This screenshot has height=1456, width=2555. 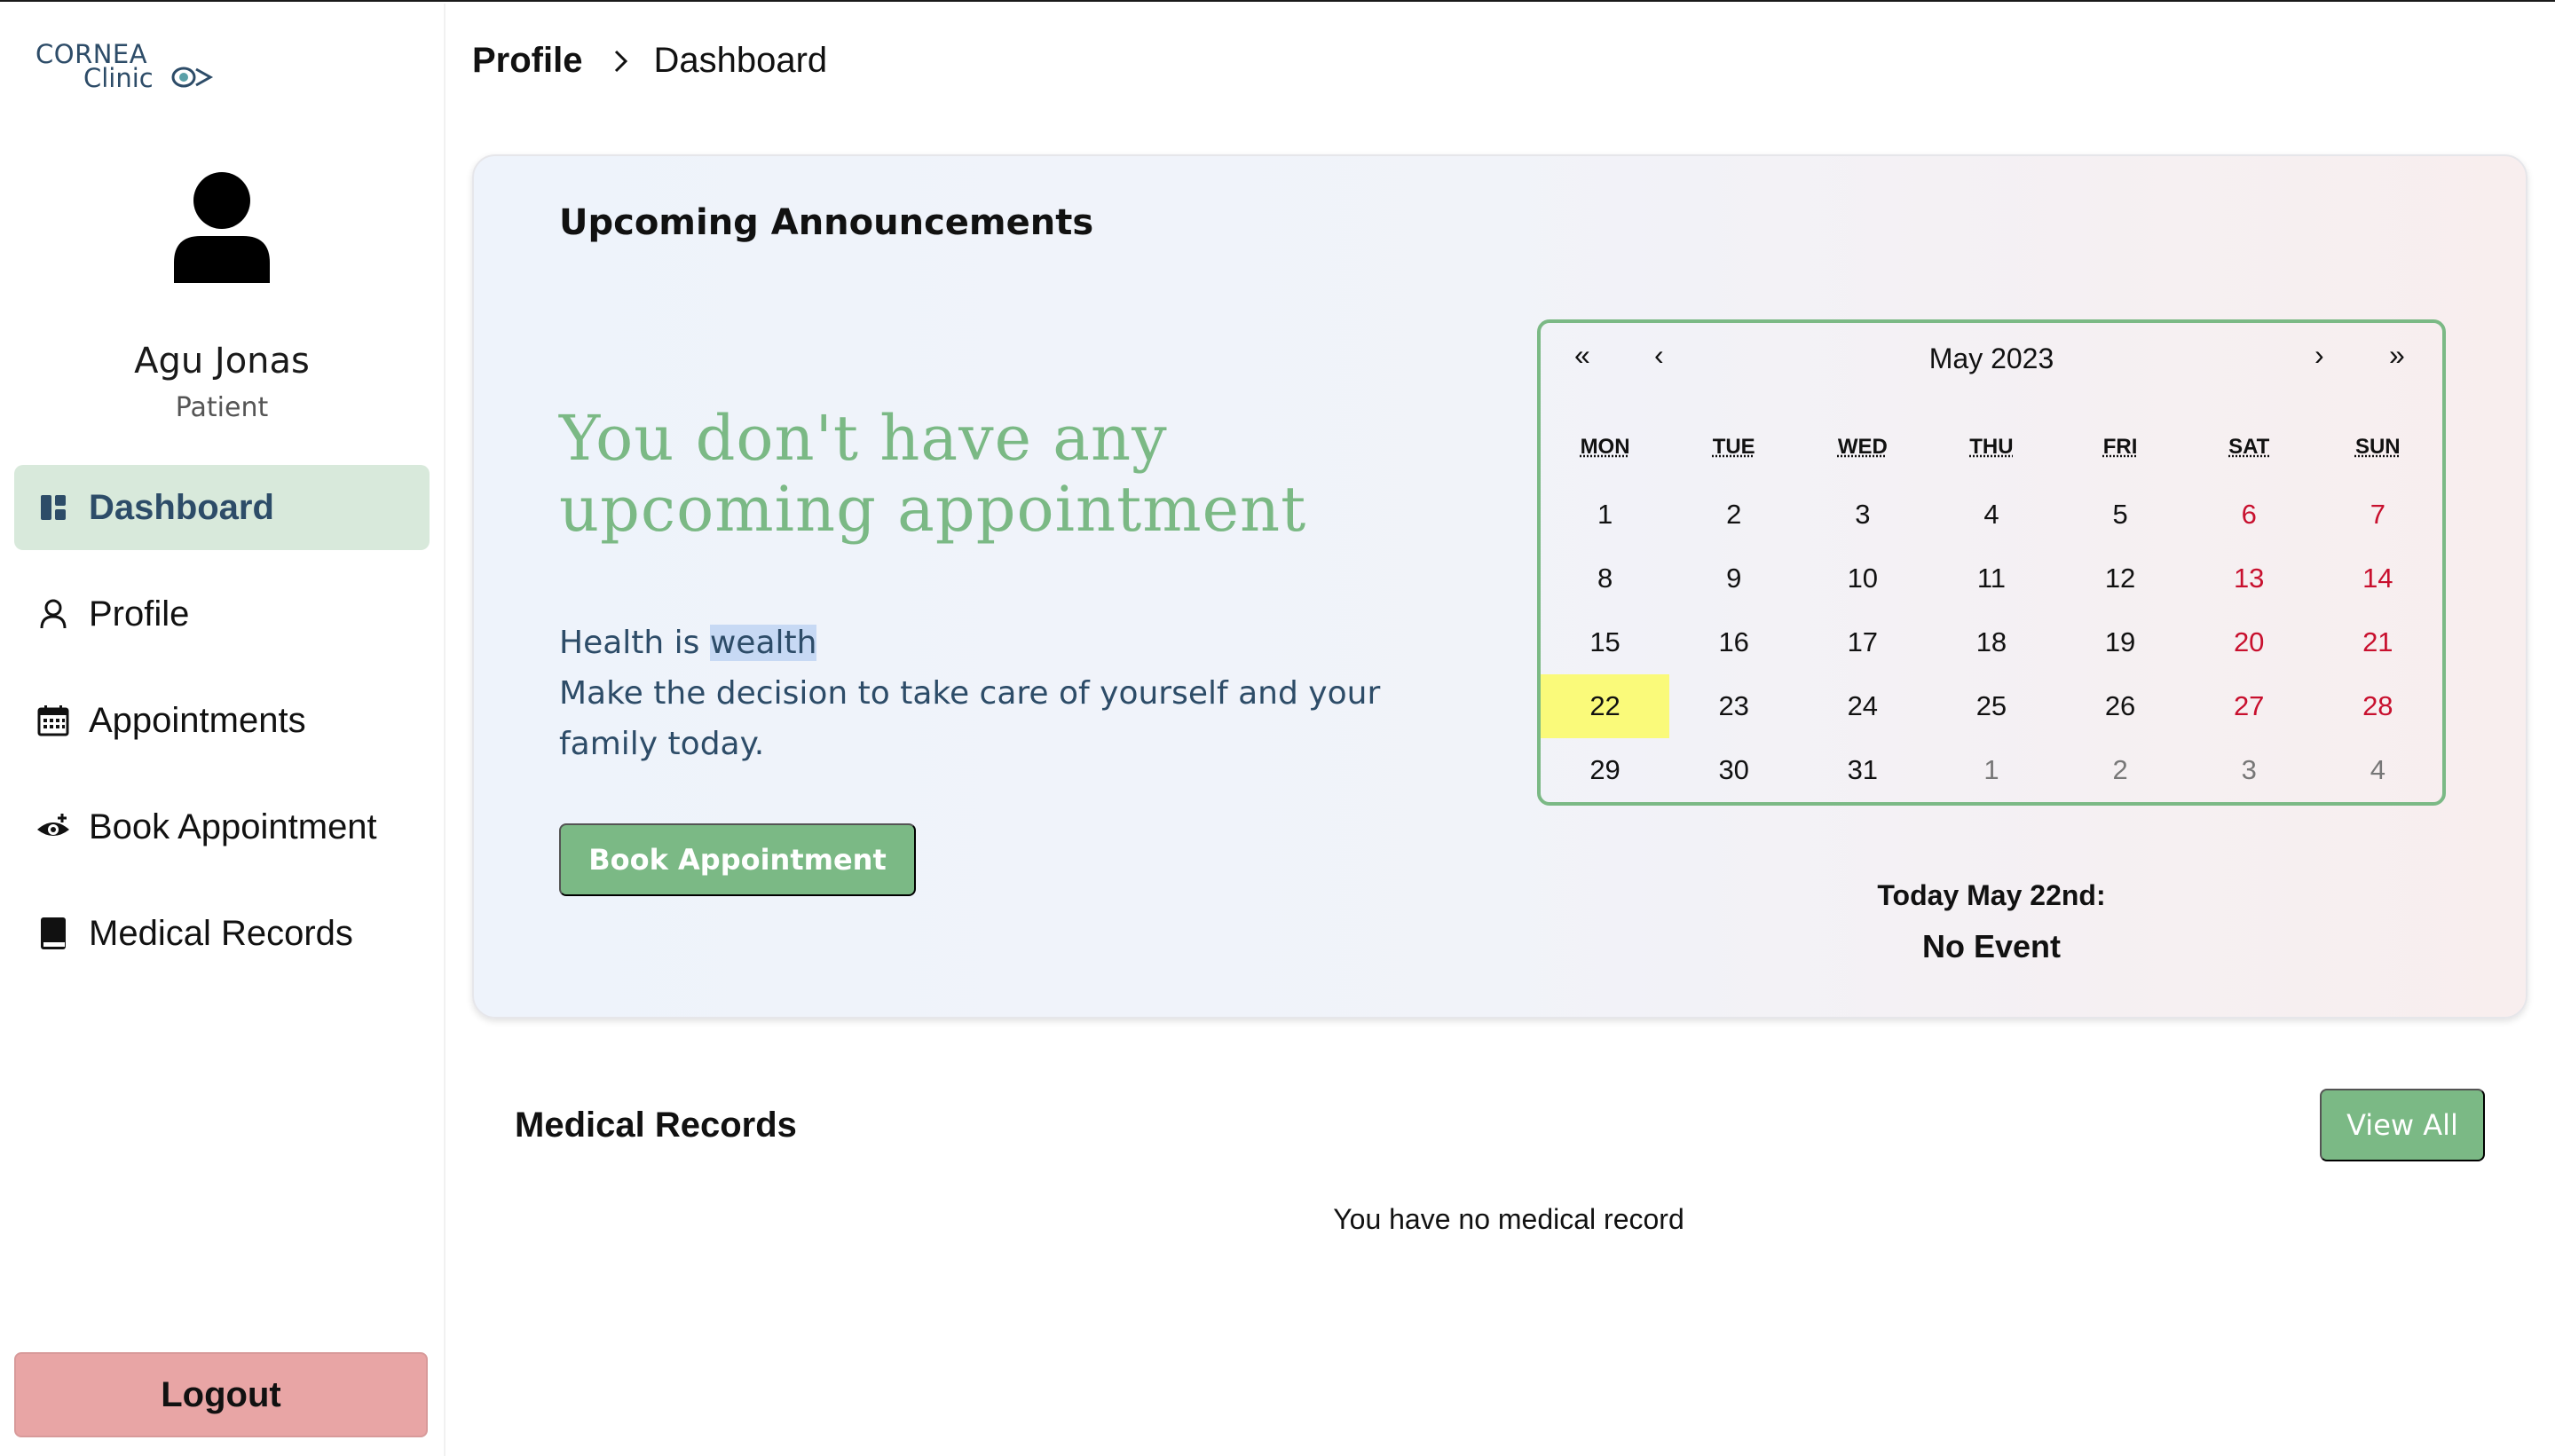 I want to click on calendar-header: « ‹ May 2023 › », so click(x=1992, y=359).